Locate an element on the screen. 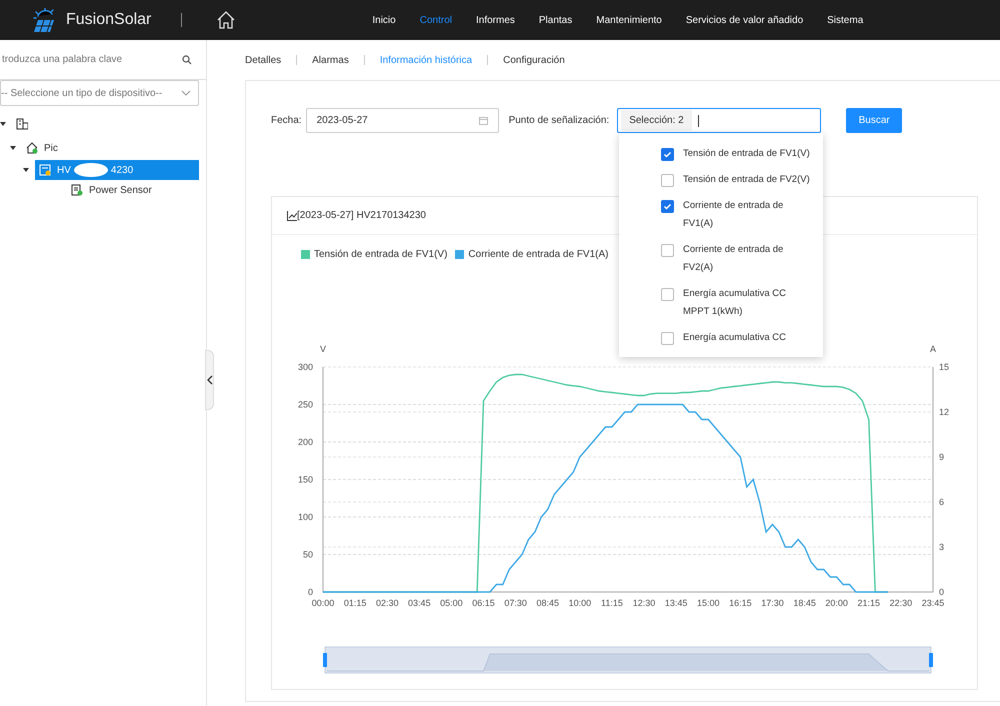 Image resolution: width=1000 pixels, height=706 pixels. nav-link: Control is located at coordinates (436, 20).